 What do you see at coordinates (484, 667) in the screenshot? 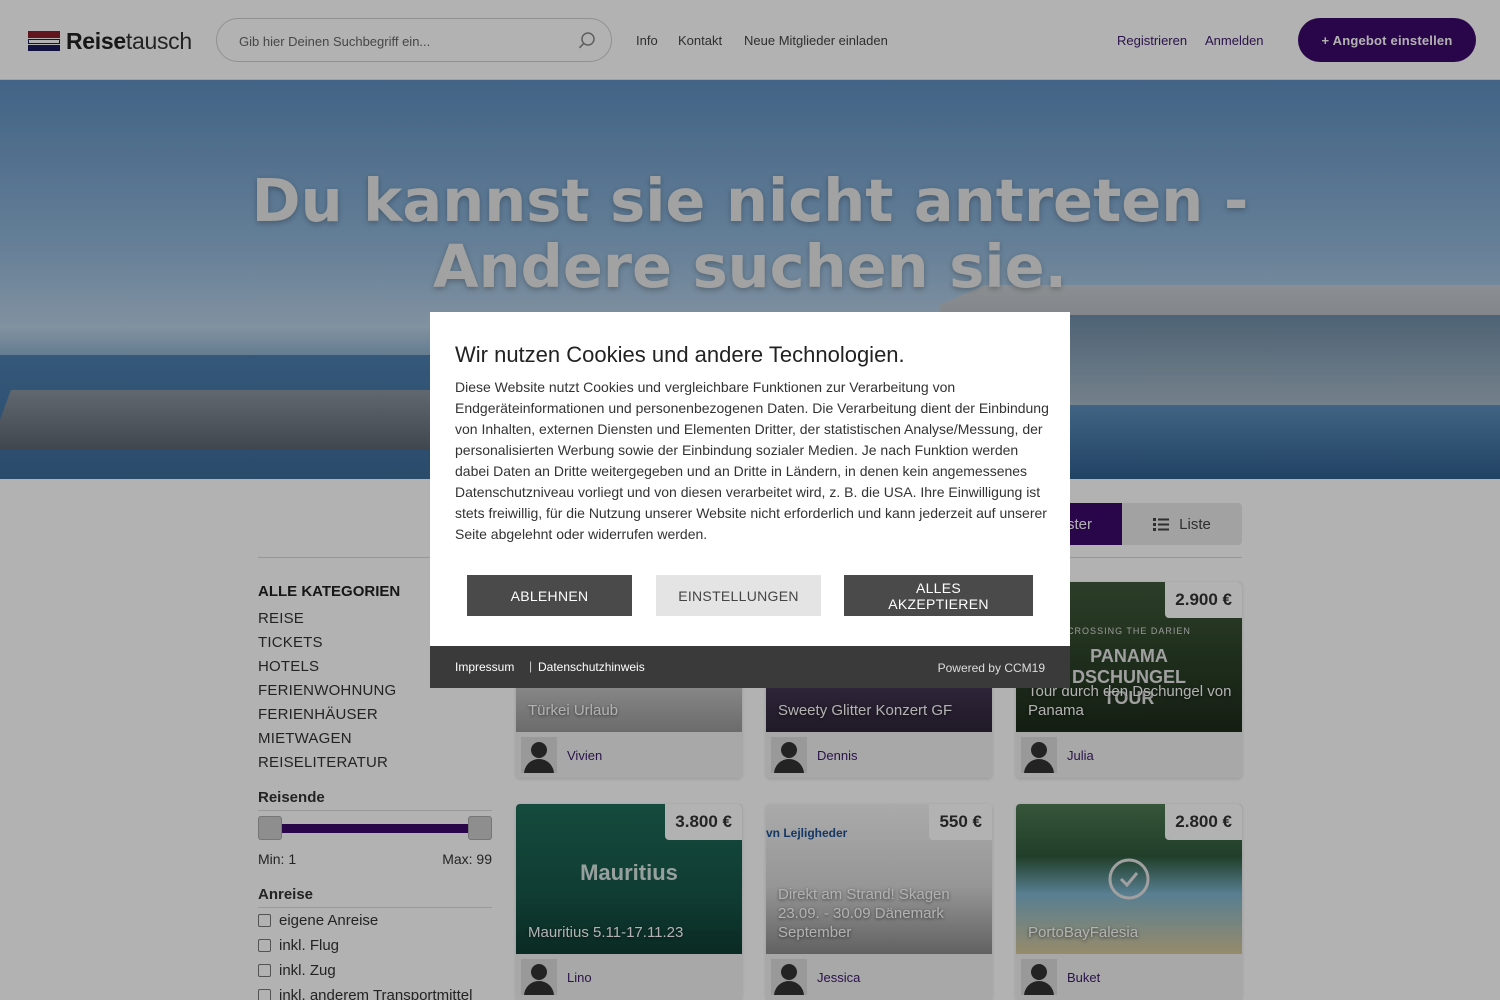
I see `imprint-link: Impressum` at bounding box center [484, 667].